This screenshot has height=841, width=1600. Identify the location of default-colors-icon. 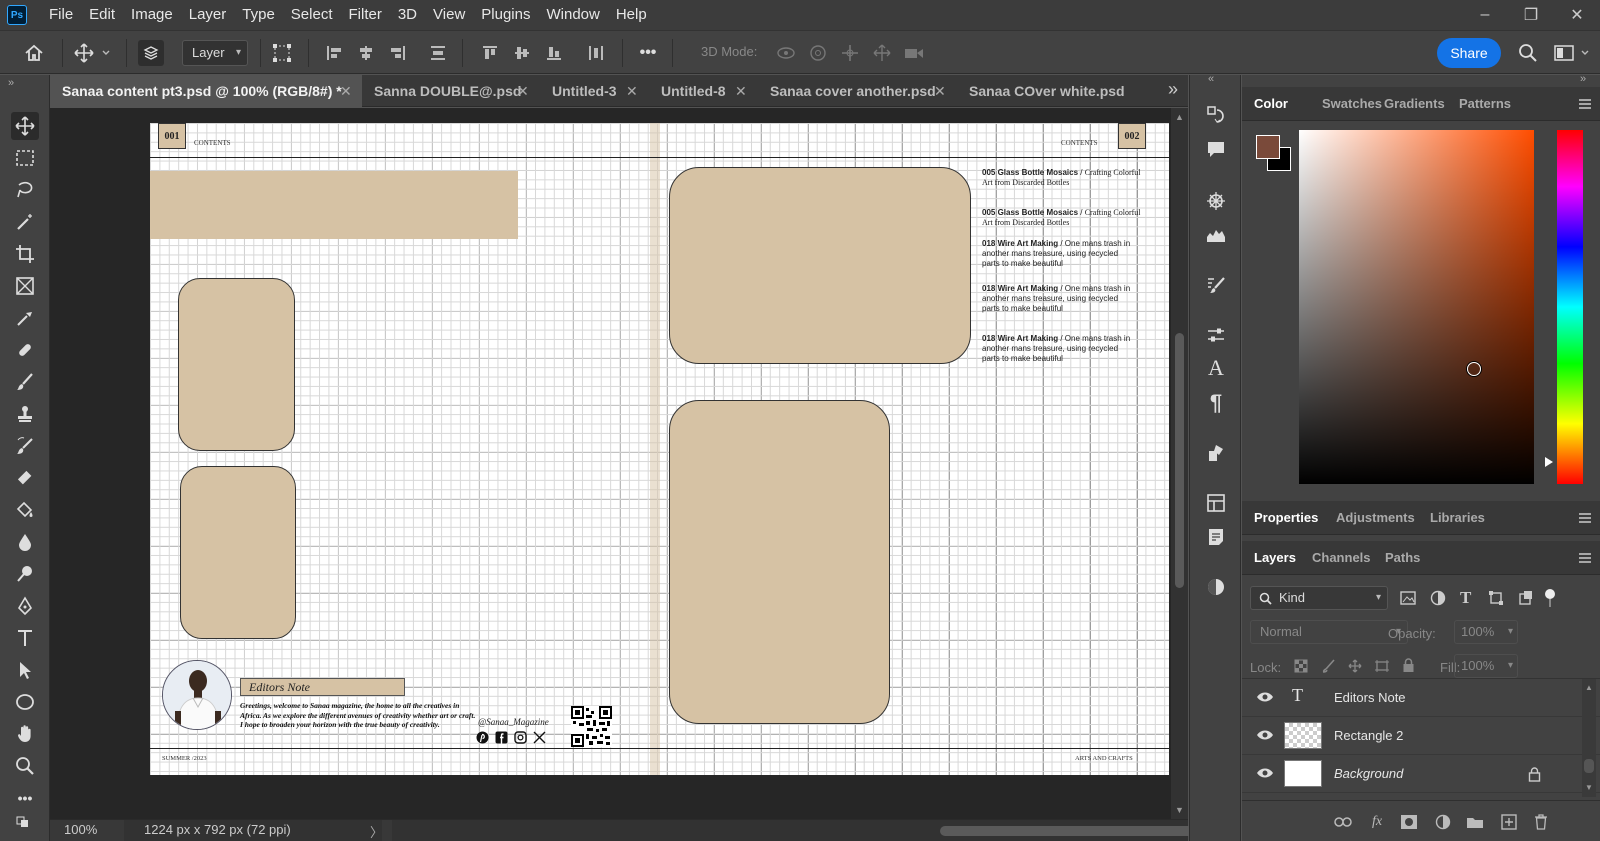
(25, 822).